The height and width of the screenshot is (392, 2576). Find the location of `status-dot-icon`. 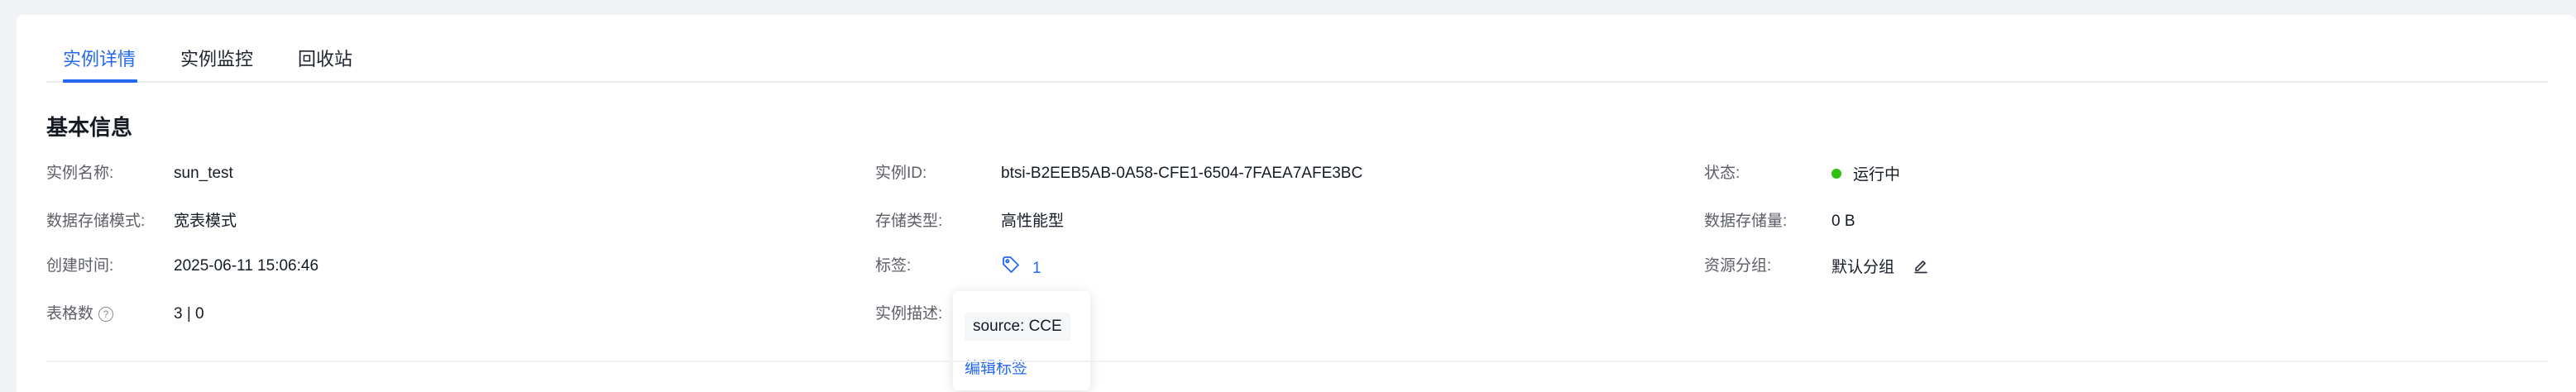

status-dot-icon is located at coordinates (1836, 174).